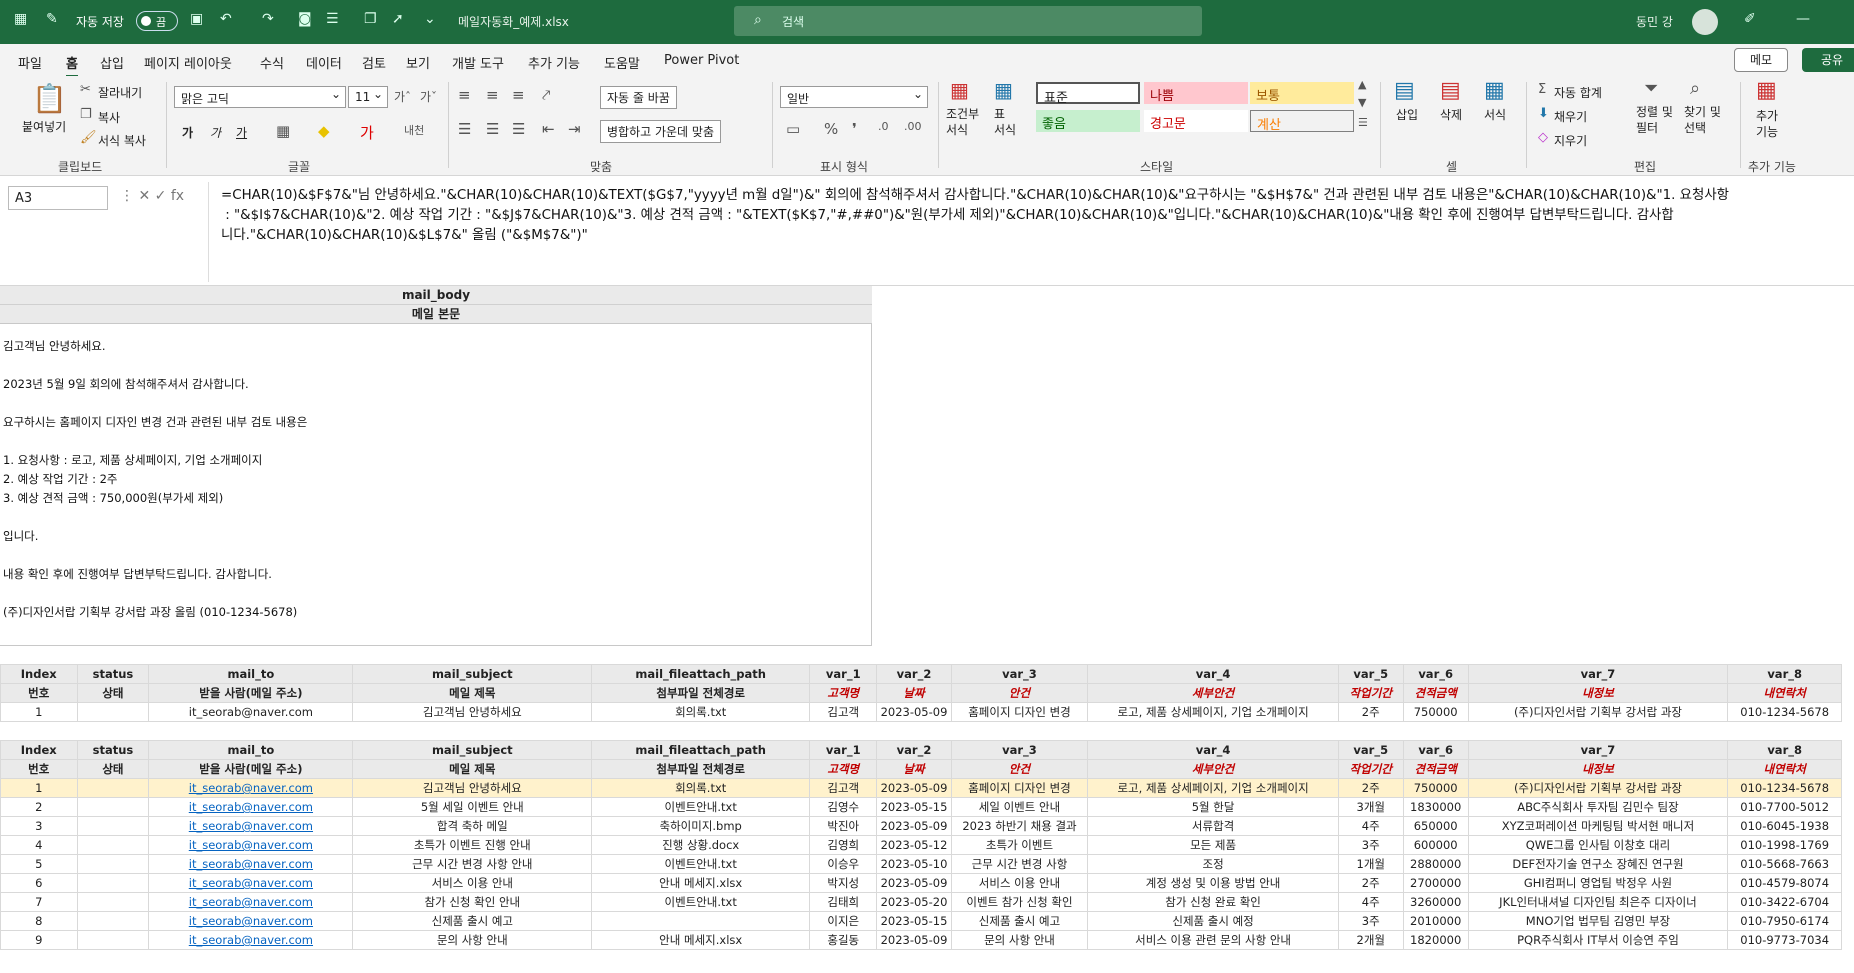 The image size is (1854, 973). Describe the element at coordinates (701, 788) in the screenshot. I see `table-cell: 회의록.txt` at that location.